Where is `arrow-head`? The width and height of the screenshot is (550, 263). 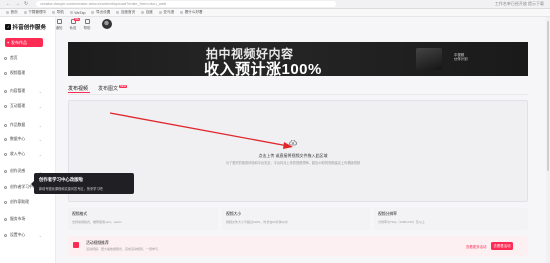
arrow-head is located at coordinates (288, 145).